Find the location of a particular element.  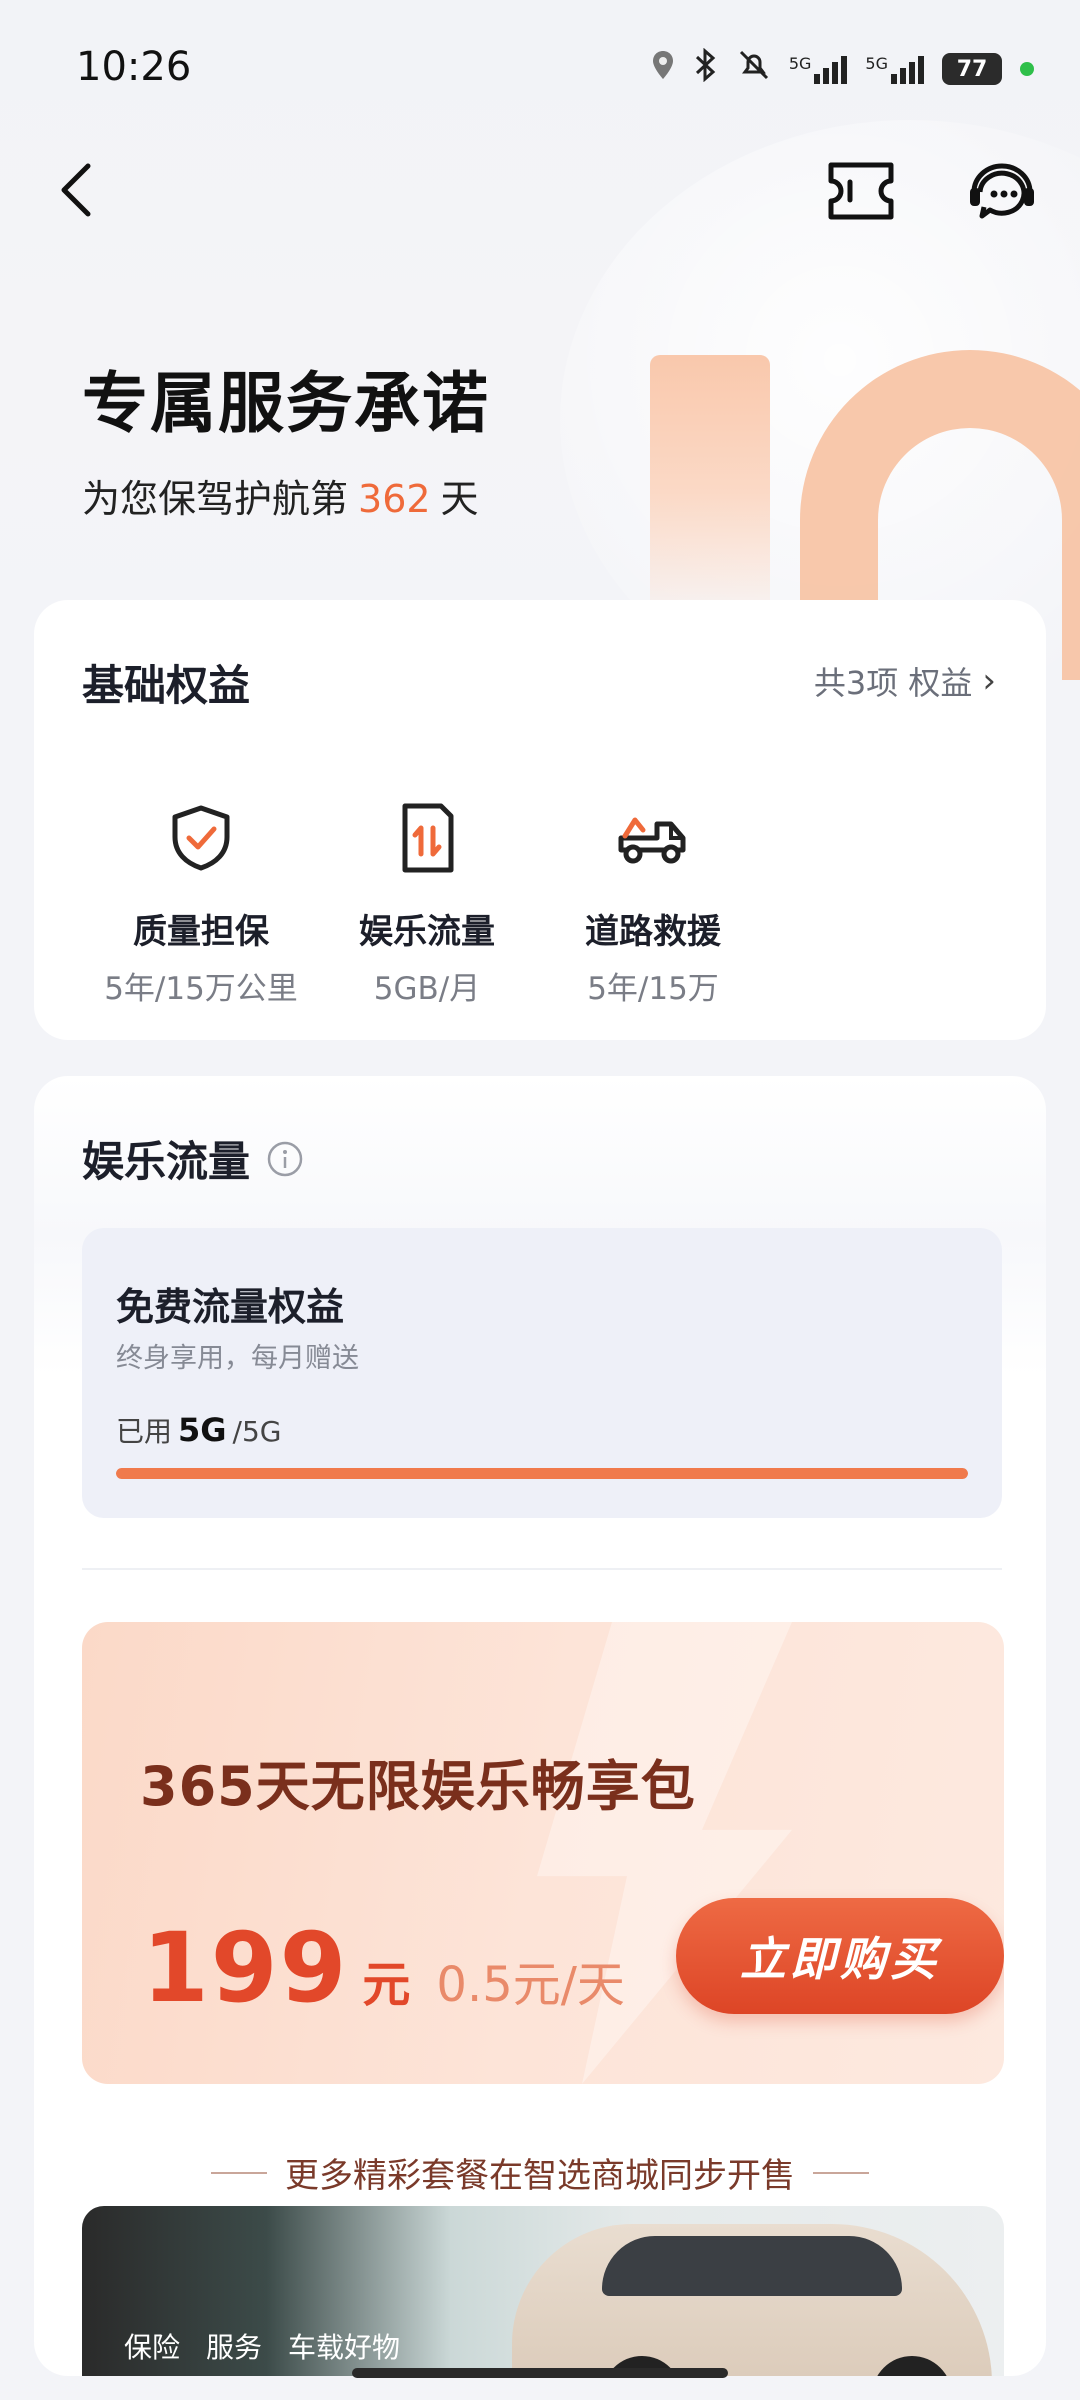

privacy-indicator-dot is located at coordinates (1027, 69).